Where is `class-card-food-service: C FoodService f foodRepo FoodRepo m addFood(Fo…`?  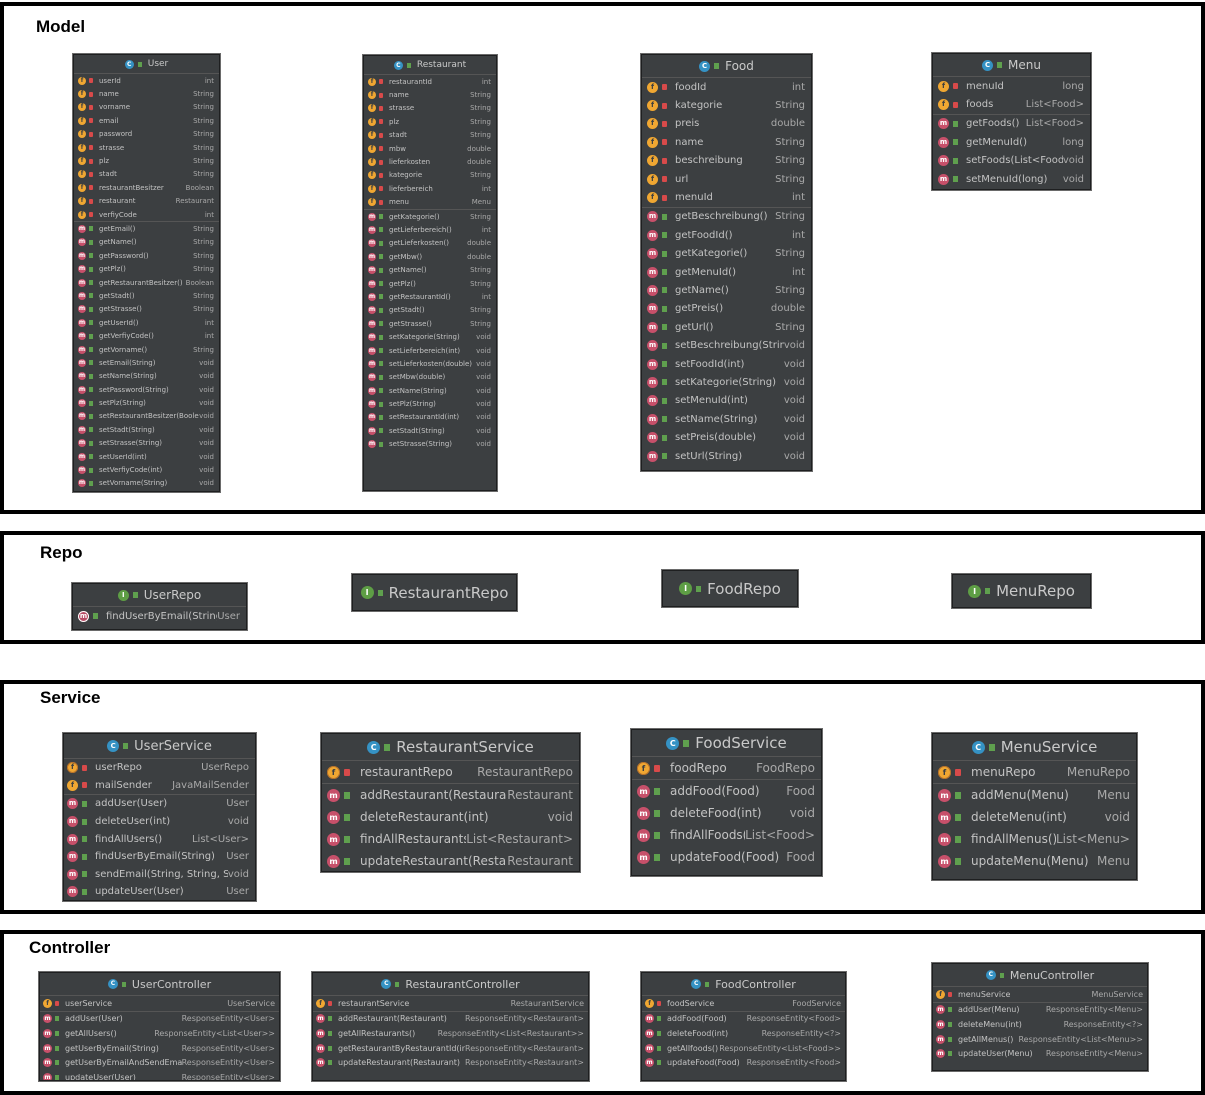 class-card-food-service: C FoodService f foodRepo FoodRepo m addFood(Fo… is located at coordinates (726, 802).